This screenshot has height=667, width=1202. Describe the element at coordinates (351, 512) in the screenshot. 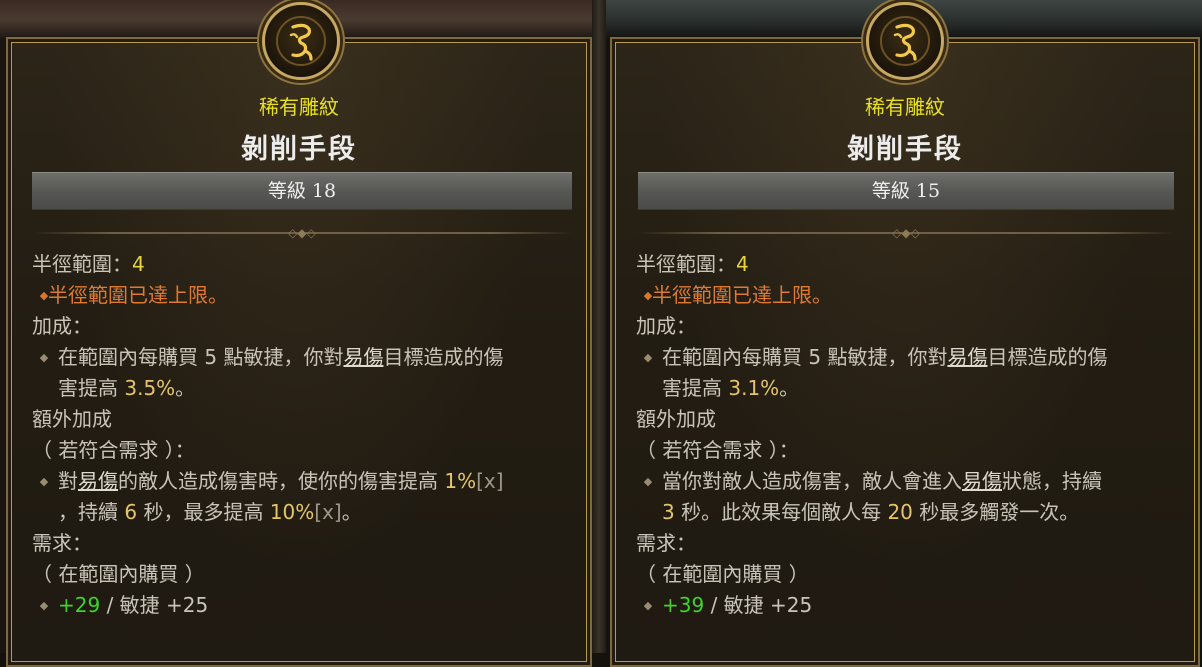

I see `extra-text-part: 。` at that location.